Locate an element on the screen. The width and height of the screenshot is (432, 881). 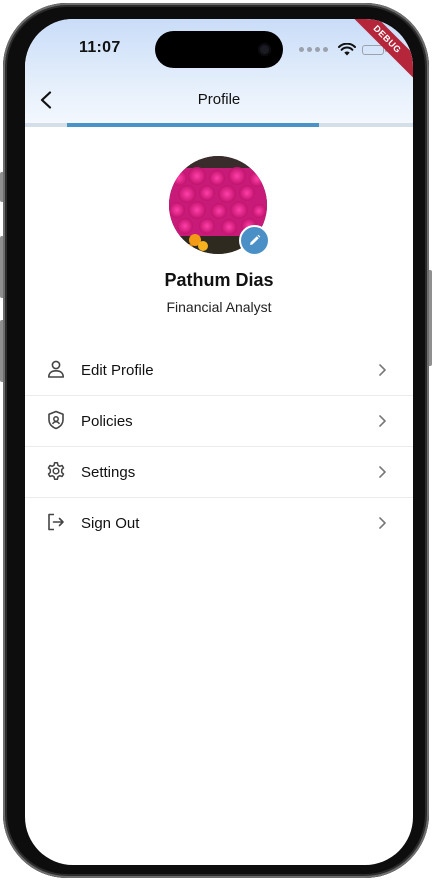
logout-icon is located at coordinates (56, 522).